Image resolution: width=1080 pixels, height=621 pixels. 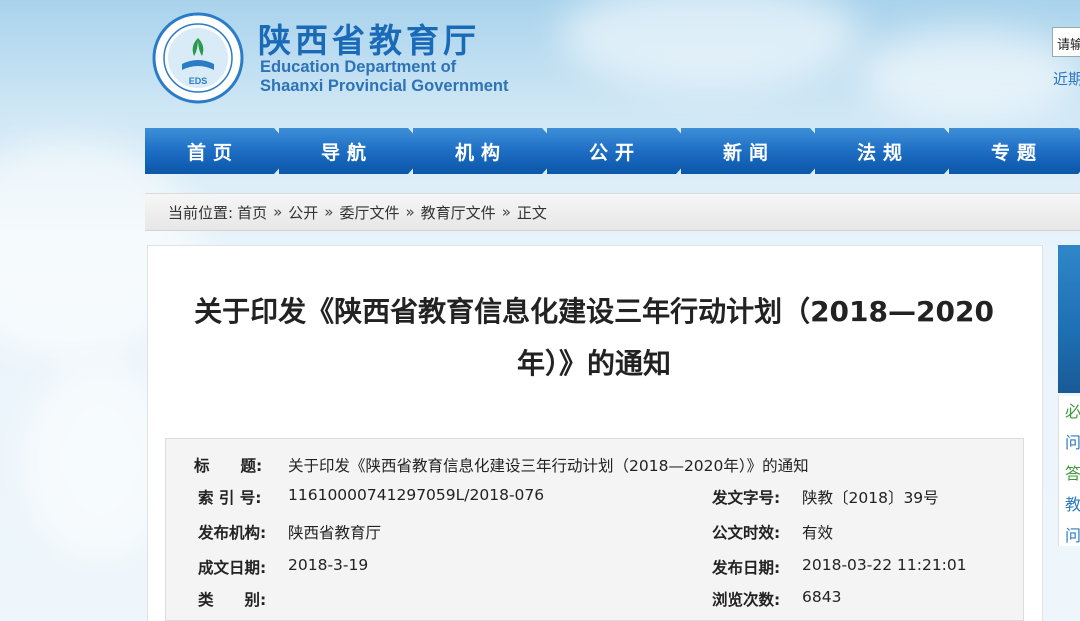 What do you see at coordinates (818, 533) in the screenshot?
I see `meta-validity-value: 有效` at bounding box center [818, 533].